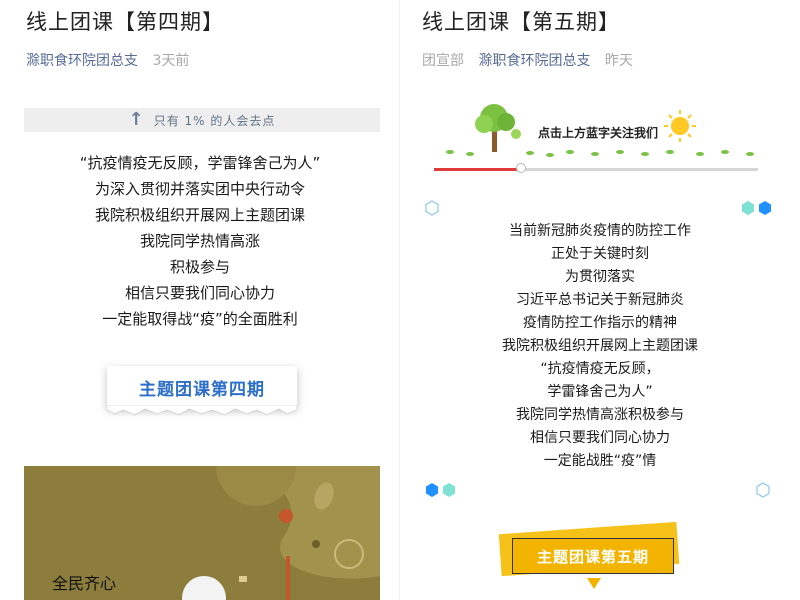 This screenshot has width=800, height=600. What do you see at coordinates (136, 119) in the screenshot?
I see `up-arrow-icon: ↑` at bounding box center [136, 119].